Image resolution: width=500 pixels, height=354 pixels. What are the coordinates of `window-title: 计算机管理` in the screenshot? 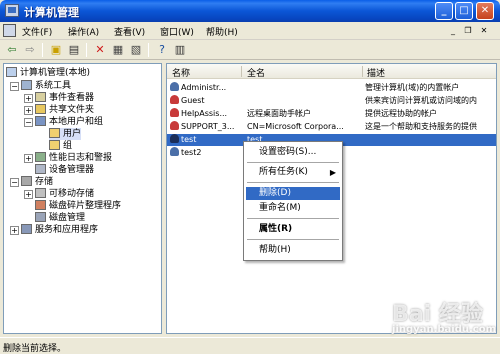 It's located at (51, 12).